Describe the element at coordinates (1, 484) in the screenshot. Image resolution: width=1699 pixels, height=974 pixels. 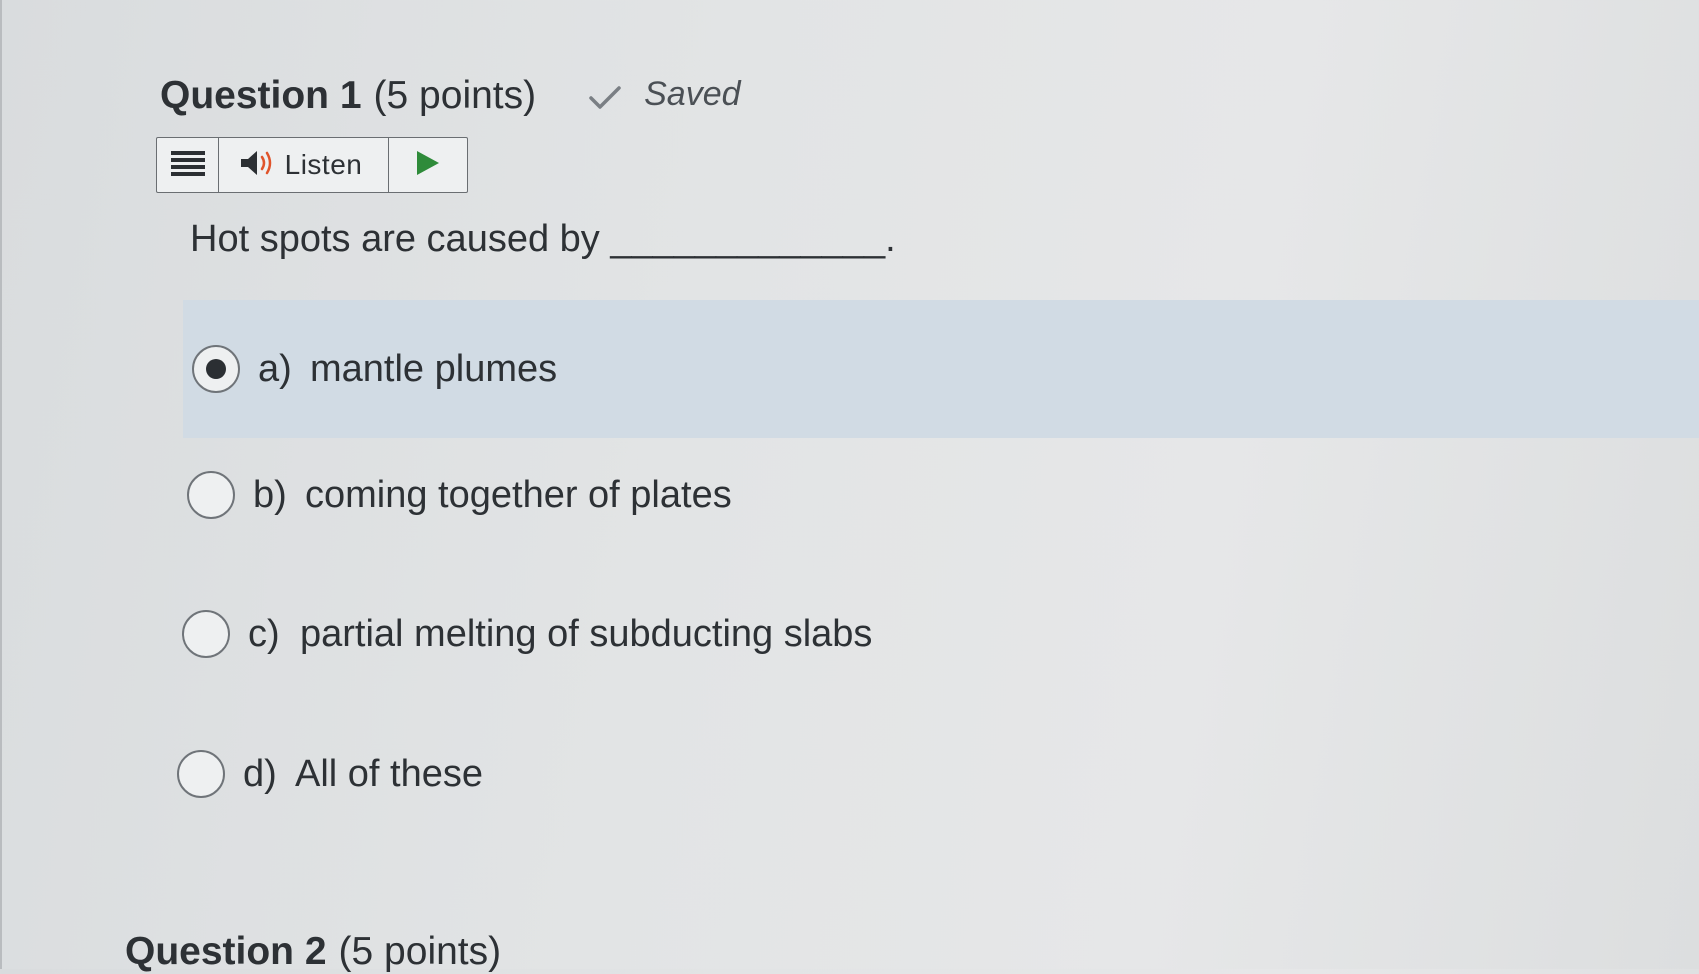
I see `page-left-border` at that location.